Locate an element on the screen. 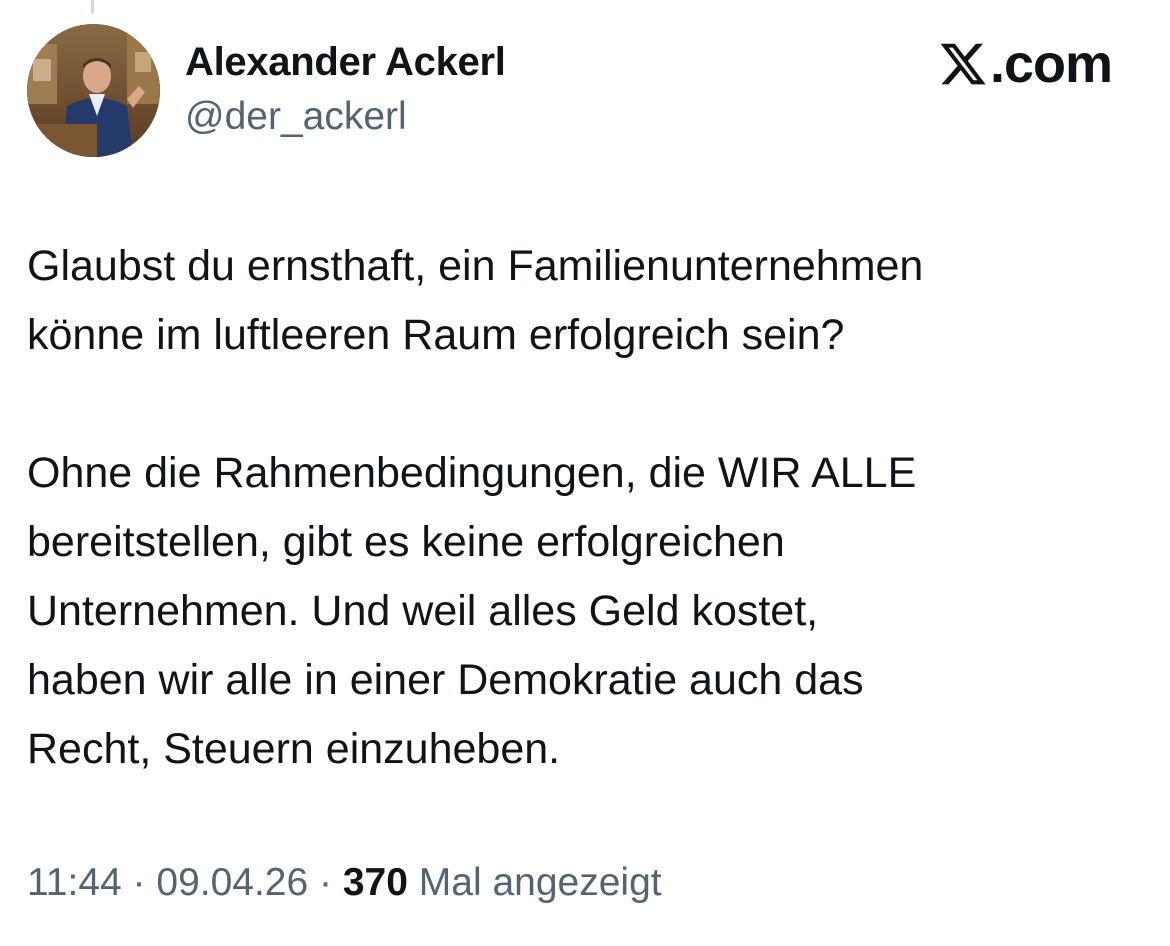 Image resolution: width=1170 pixels, height=946 pixels. author-handle: @der_ackerl is located at coordinates (296, 117).